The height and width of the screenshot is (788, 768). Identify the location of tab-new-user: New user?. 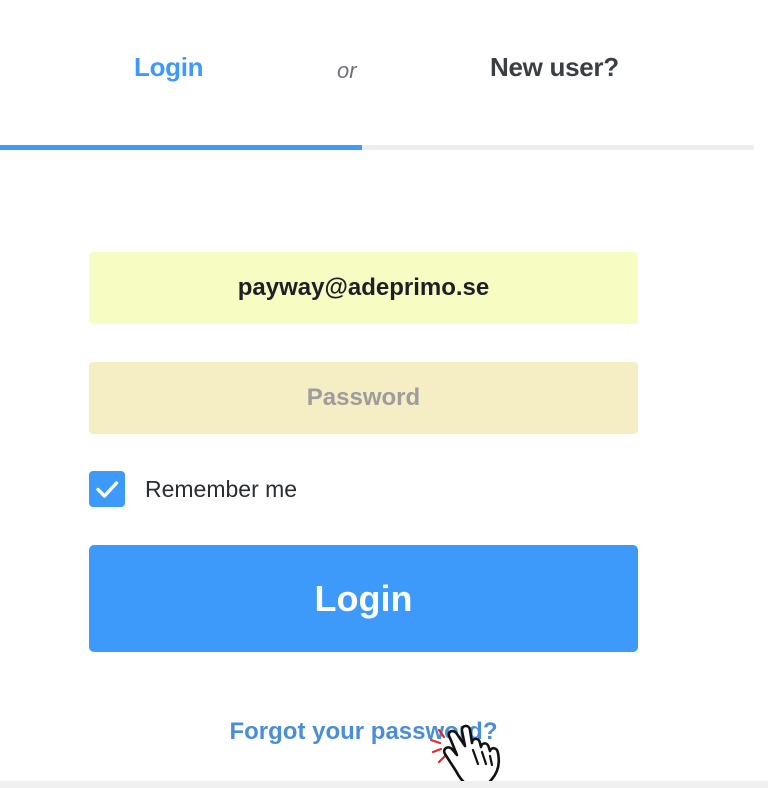
(554, 67).